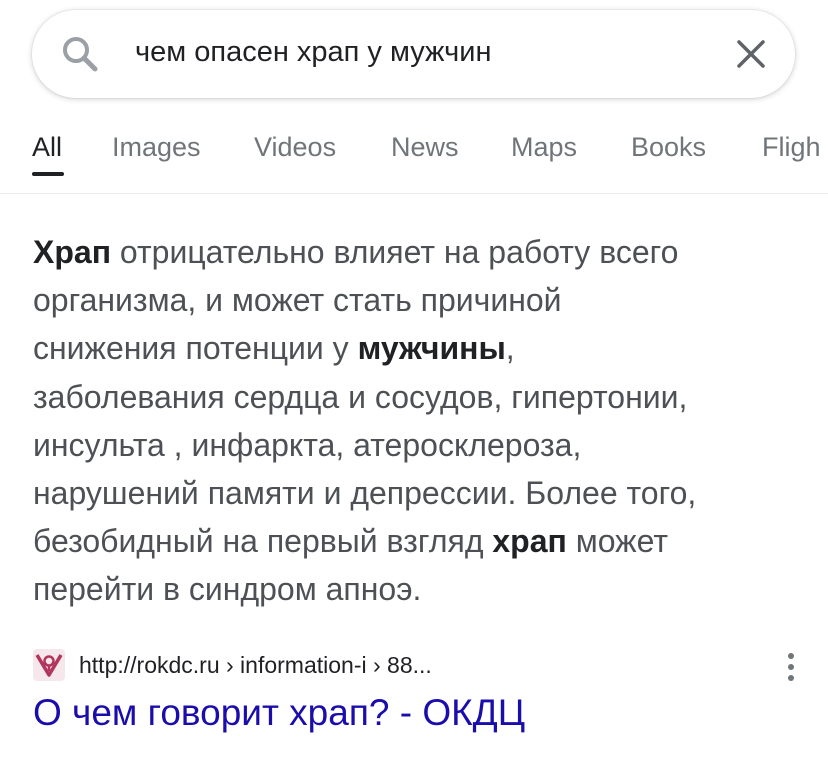 The image size is (828, 767). I want to click on tab-all: All, so click(47, 147).